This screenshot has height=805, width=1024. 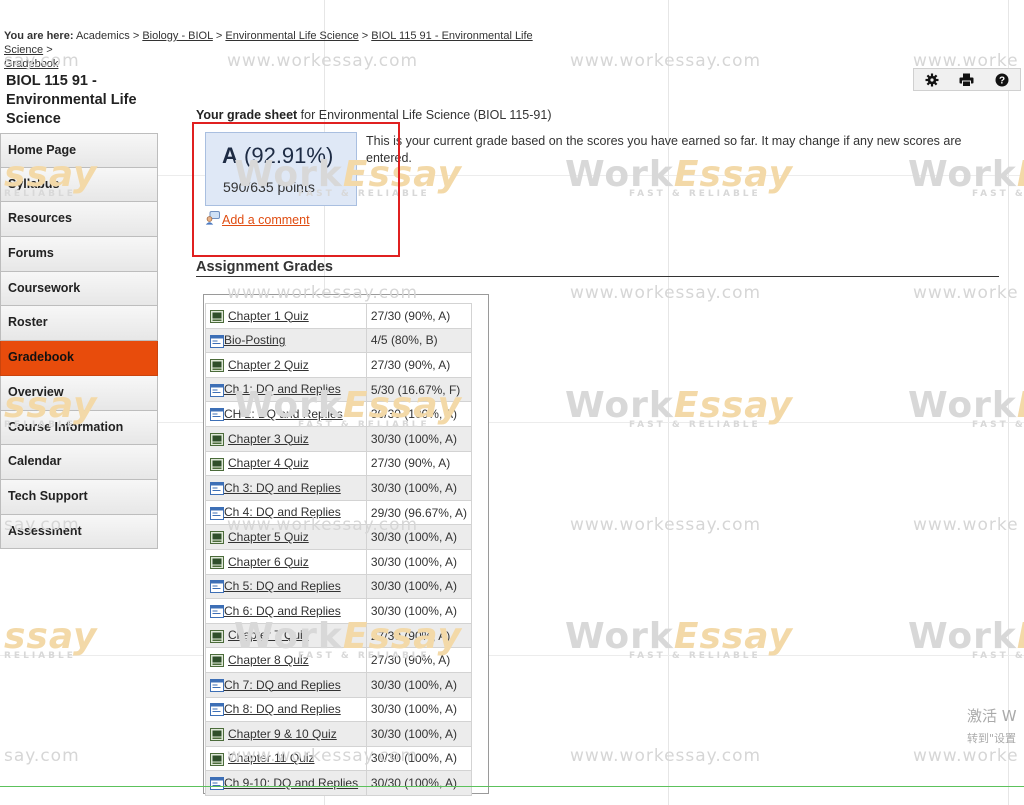 What do you see at coordinates (339, 635) in the screenshot?
I see `table-row: Chapter 7 Quiz 27/30 (90%, A)` at bounding box center [339, 635].